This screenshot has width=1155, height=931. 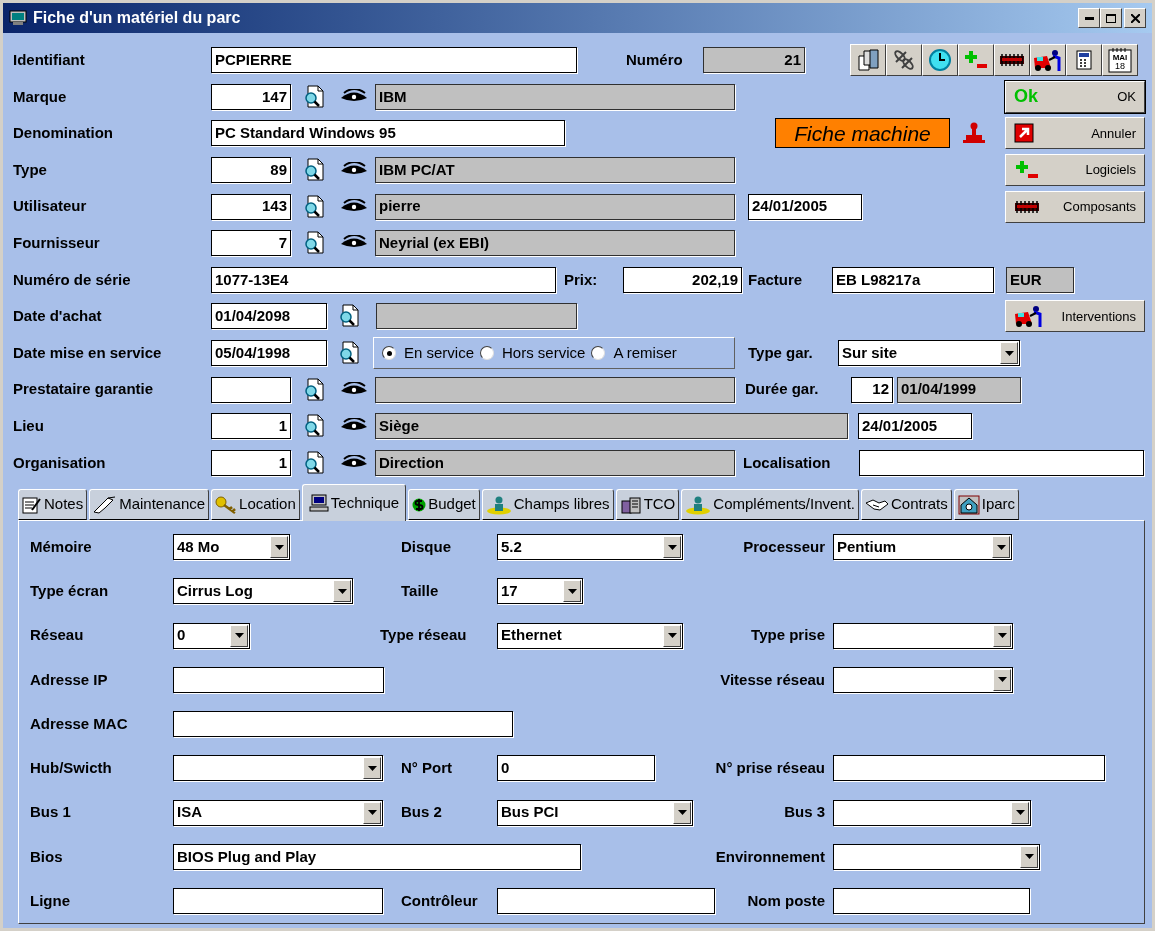 I want to click on input-field: 1077-13E4, so click(x=383, y=279).